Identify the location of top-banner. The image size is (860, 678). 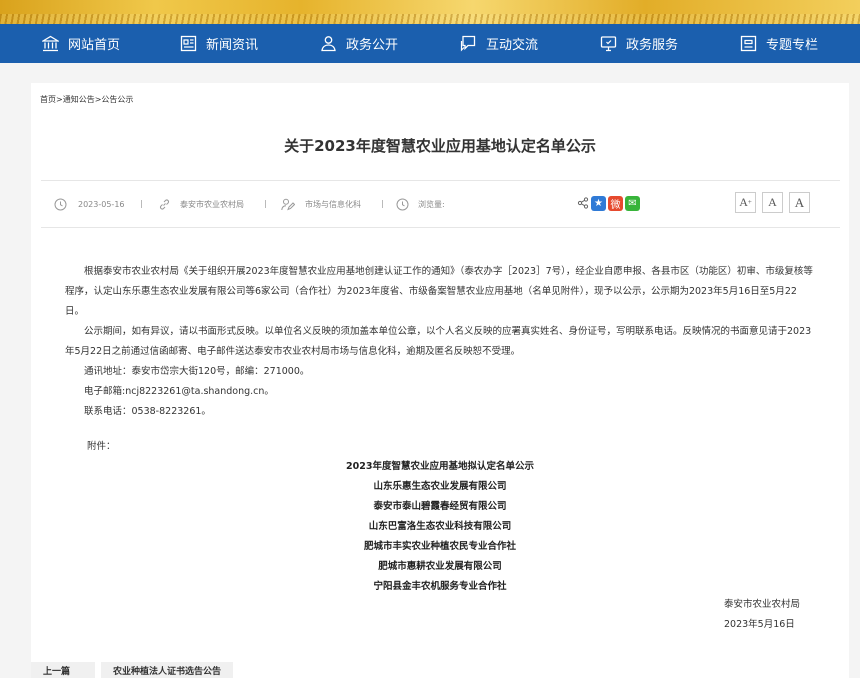
(430, 12).